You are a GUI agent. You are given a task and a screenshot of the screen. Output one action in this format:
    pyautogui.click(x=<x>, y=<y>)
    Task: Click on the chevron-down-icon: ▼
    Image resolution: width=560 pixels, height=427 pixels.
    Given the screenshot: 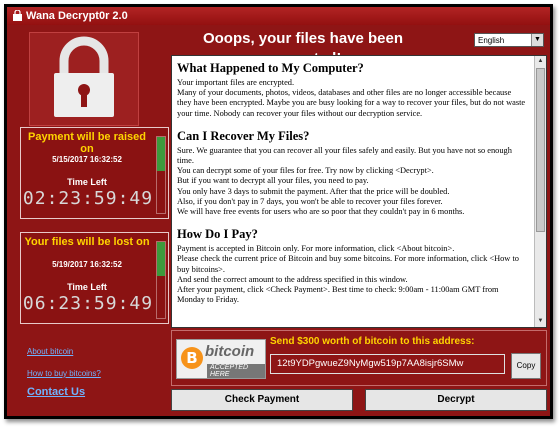 What is the action you would take?
    pyautogui.click(x=537, y=40)
    